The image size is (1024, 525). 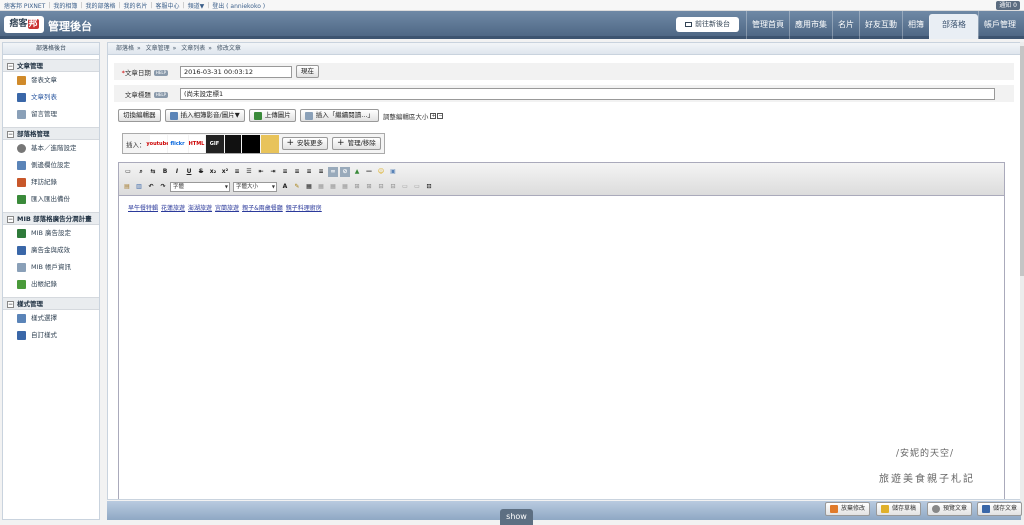 I want to click on align-center-icon: ≡, so click(x=297, y=172).